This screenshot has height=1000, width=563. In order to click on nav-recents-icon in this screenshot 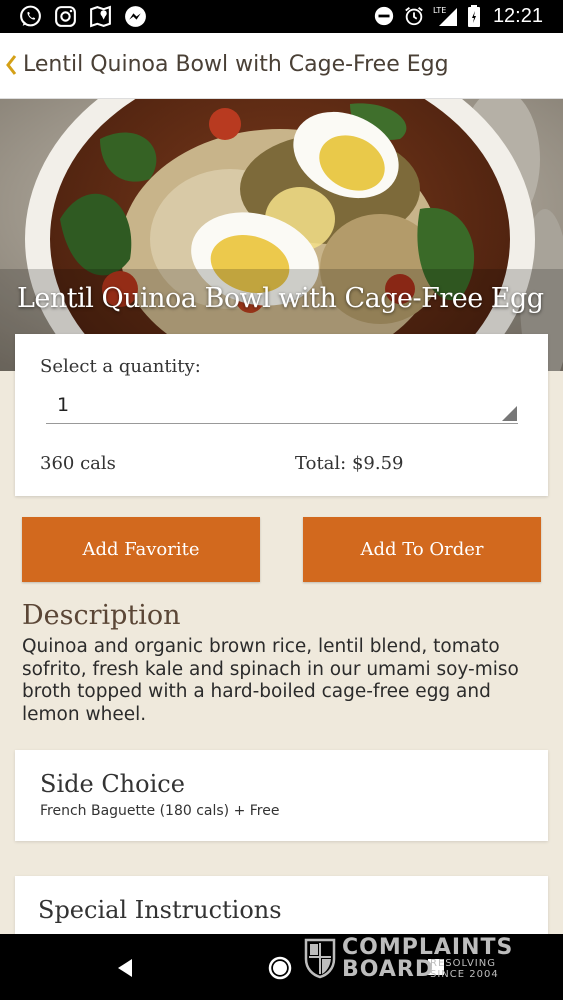, I will do `click(436, 967)`.